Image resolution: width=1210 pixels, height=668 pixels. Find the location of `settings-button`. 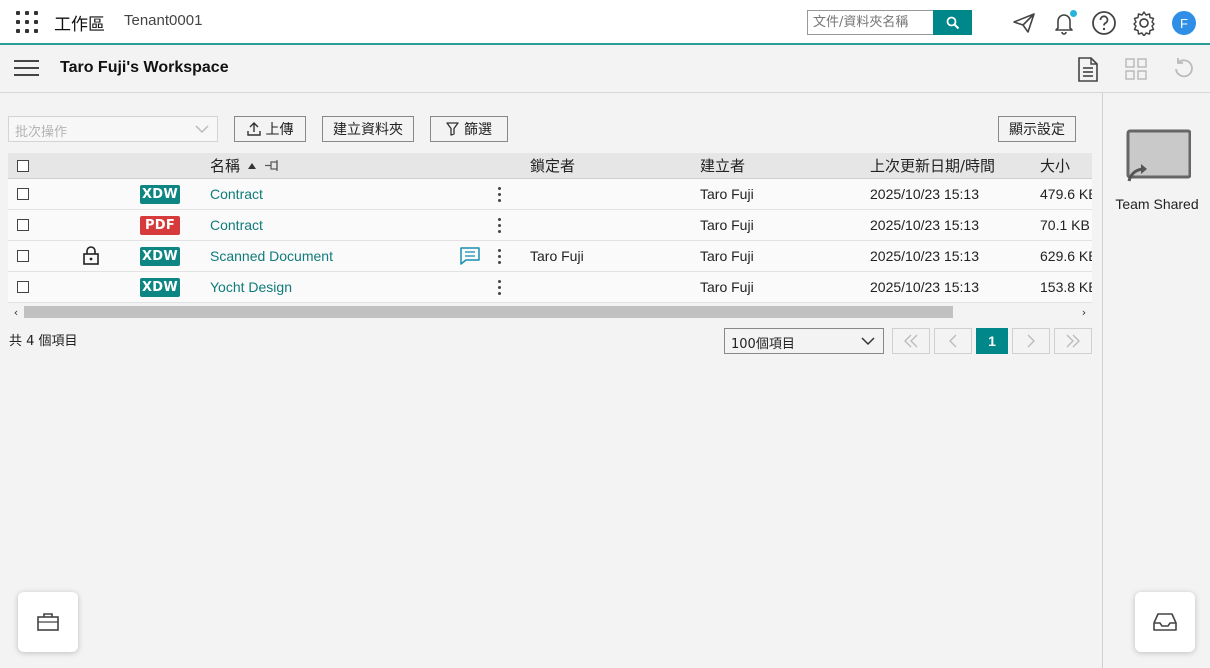

settings-button is located at coordinates (1144, 23).